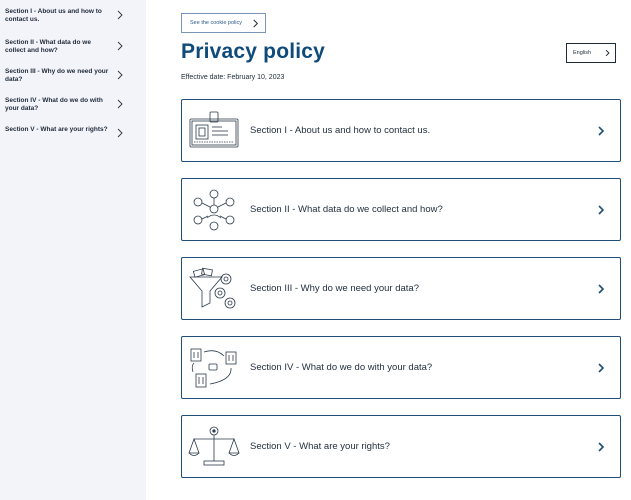  What do you see at coordinates (57, 75) in the screenshot?
I see `sidebar-item-label: Section III - Why do we need your data?` at bounding box center [57, 75].